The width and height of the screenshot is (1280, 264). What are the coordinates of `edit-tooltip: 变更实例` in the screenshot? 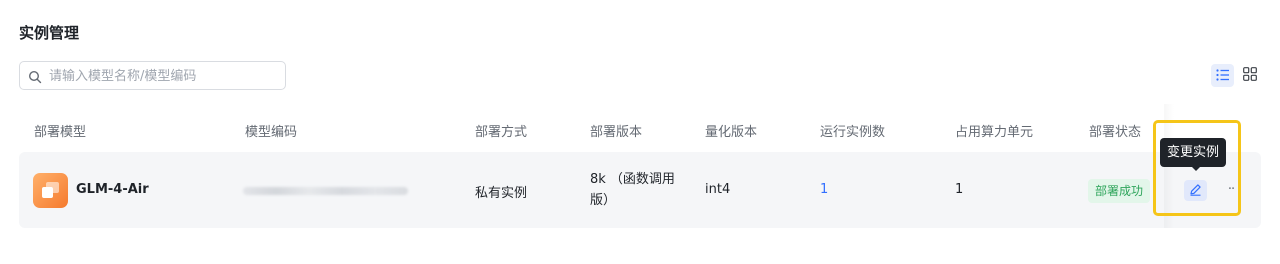 It's located at (1193, 152).